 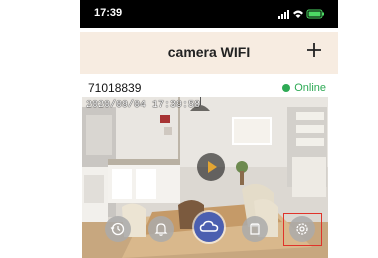 I want to click on storage-button, so click(x=255, y=229).